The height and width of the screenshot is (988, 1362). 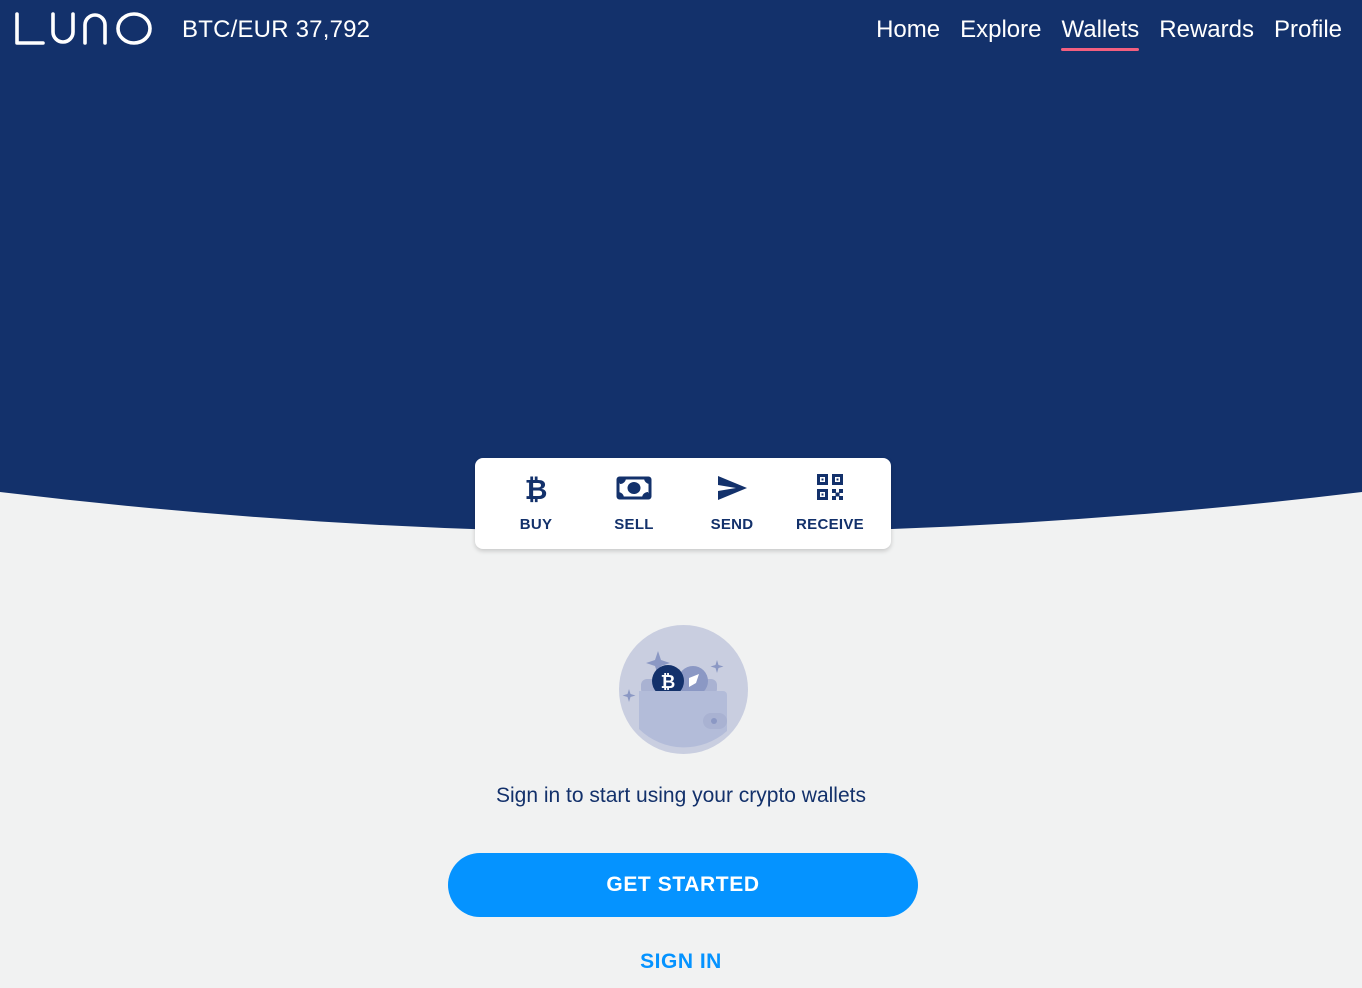 What do you see at coordinates (732, 488) in the screenshot?
I see `send-icon` at bounding box center [732, 488].